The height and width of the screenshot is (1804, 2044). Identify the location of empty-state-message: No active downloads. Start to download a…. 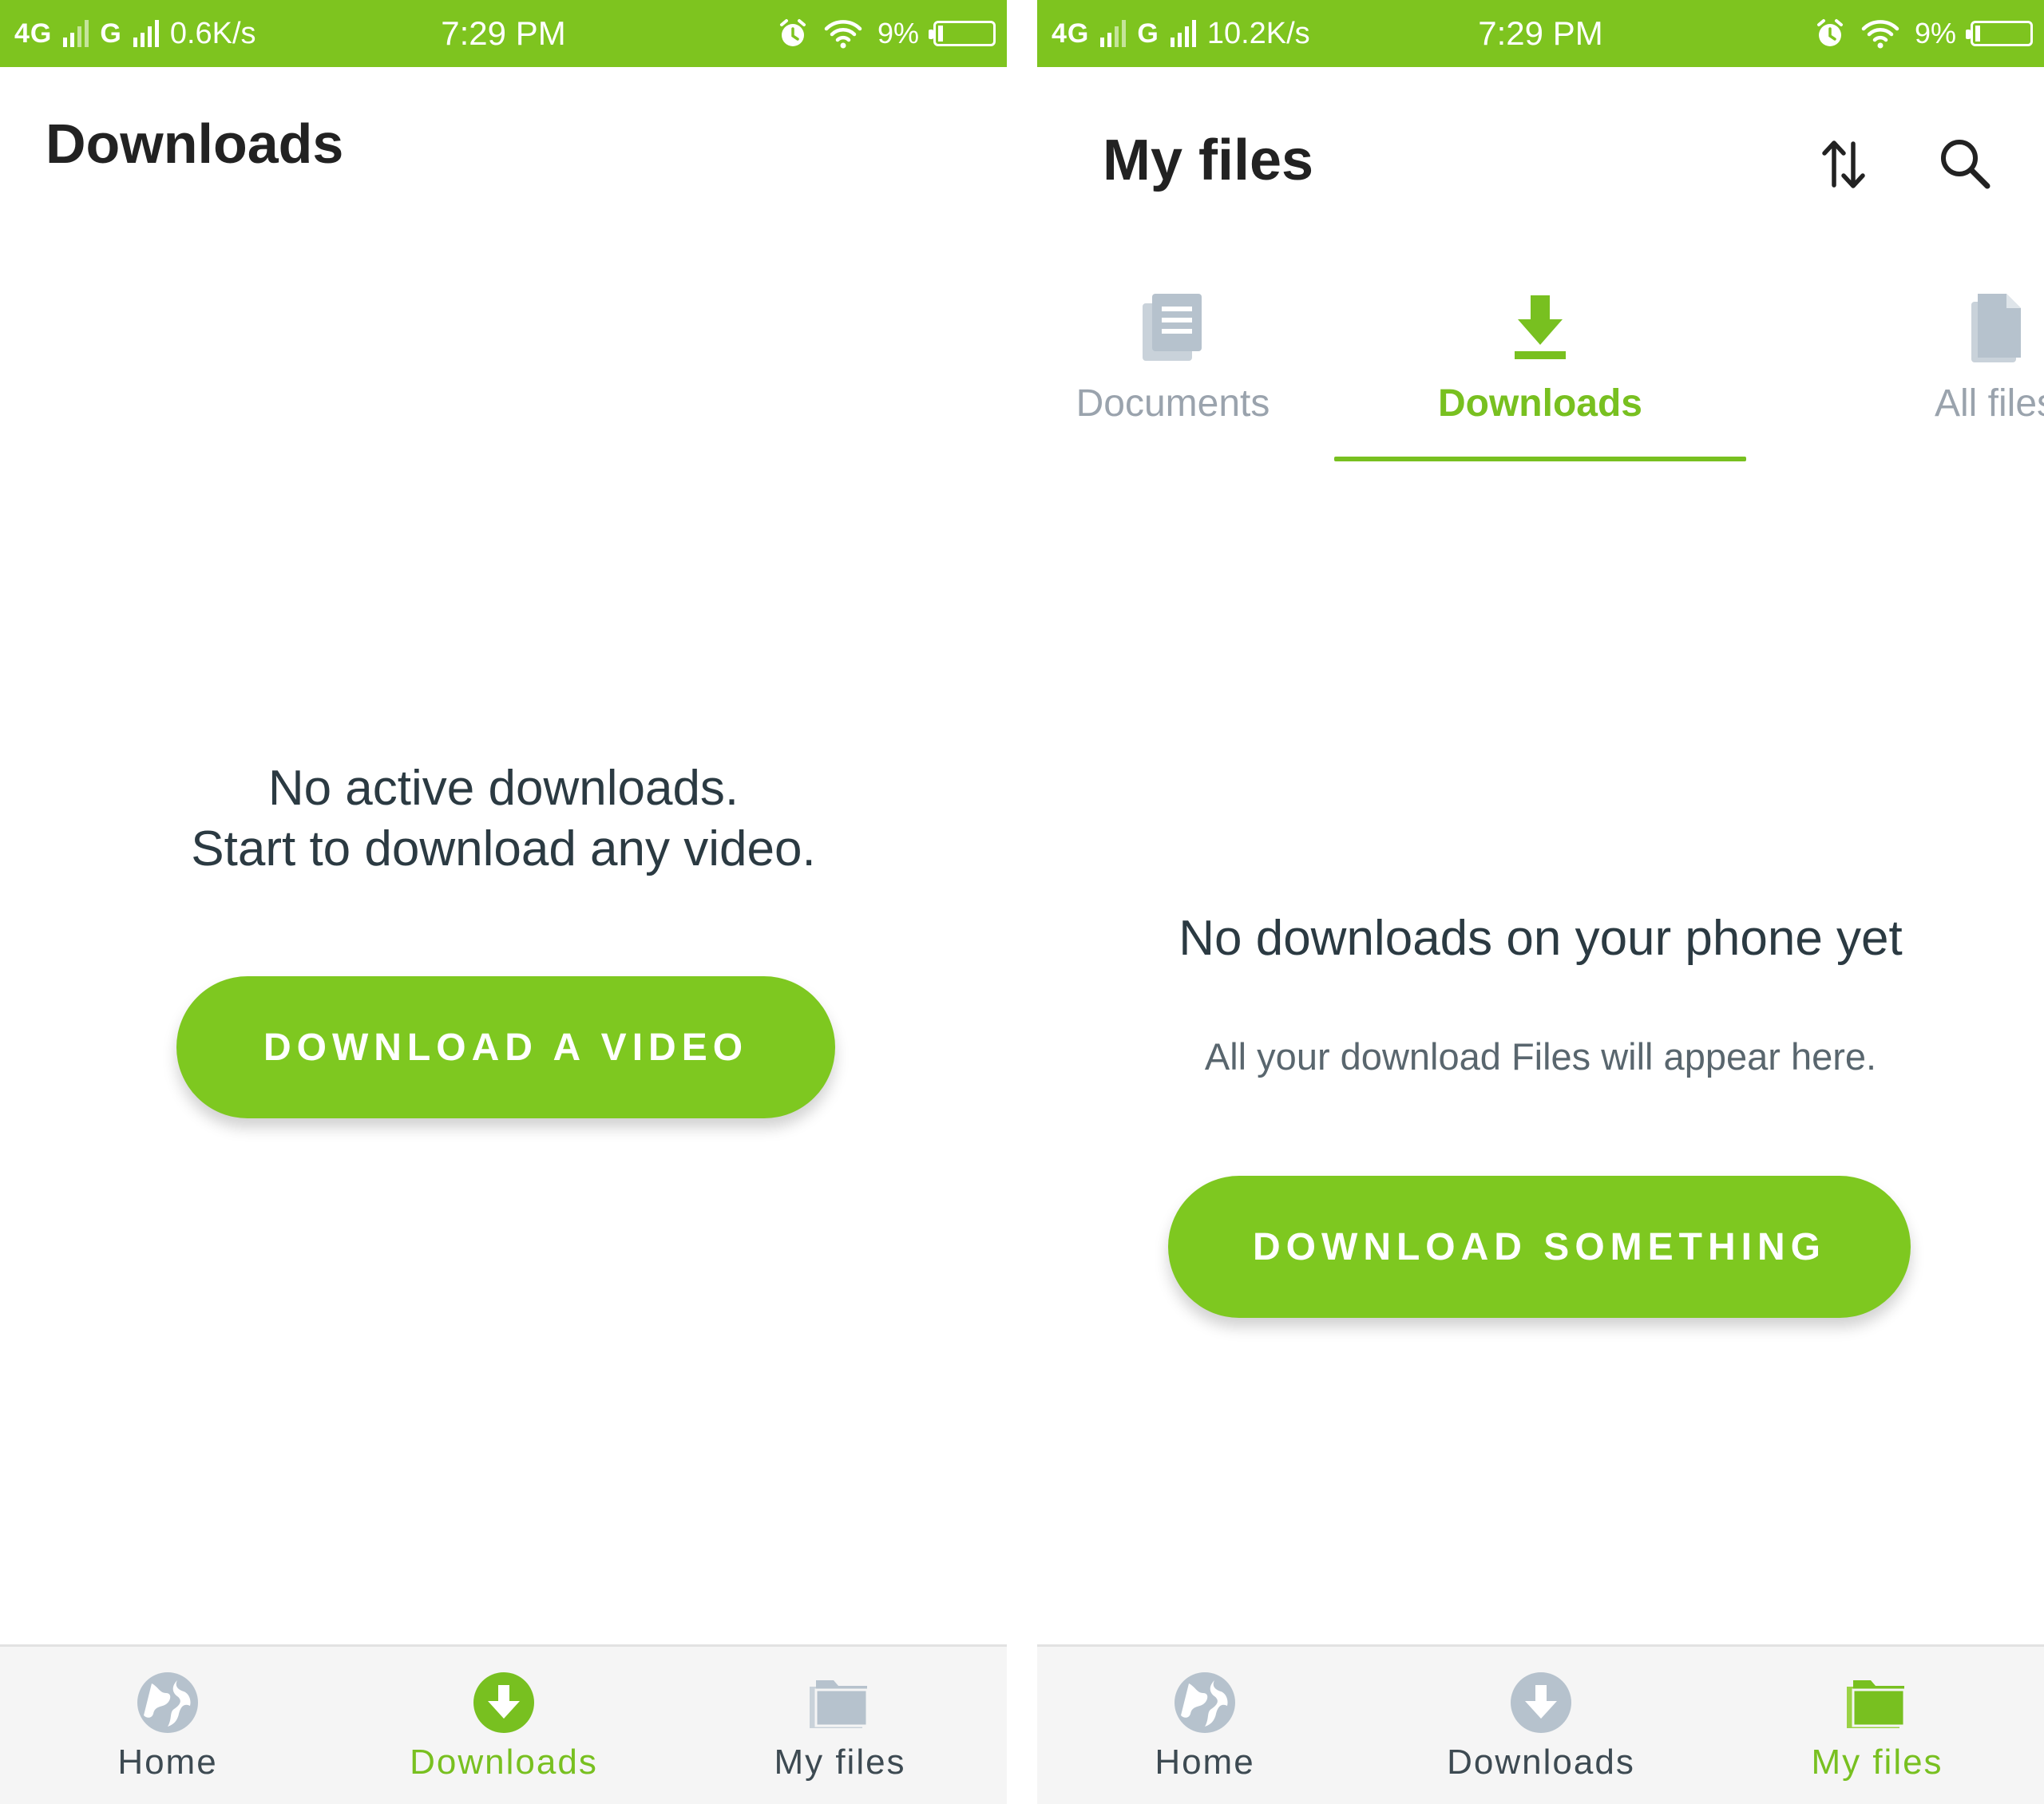
(503, 819).